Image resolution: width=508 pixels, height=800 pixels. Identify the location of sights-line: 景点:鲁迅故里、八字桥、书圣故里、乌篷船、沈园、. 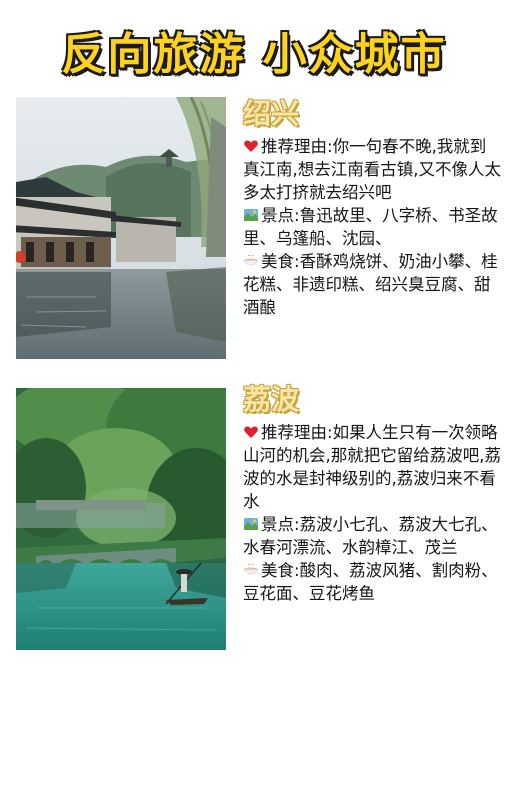
(372, 227).